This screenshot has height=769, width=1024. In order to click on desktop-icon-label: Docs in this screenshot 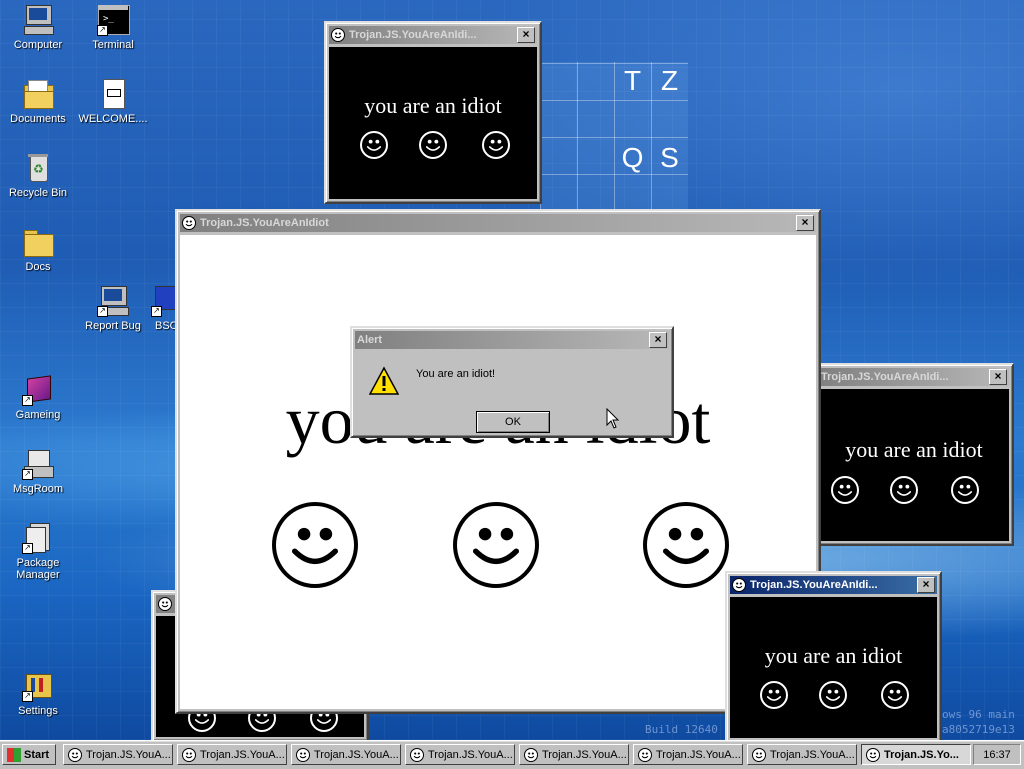, I will do `click(38, 267)`.